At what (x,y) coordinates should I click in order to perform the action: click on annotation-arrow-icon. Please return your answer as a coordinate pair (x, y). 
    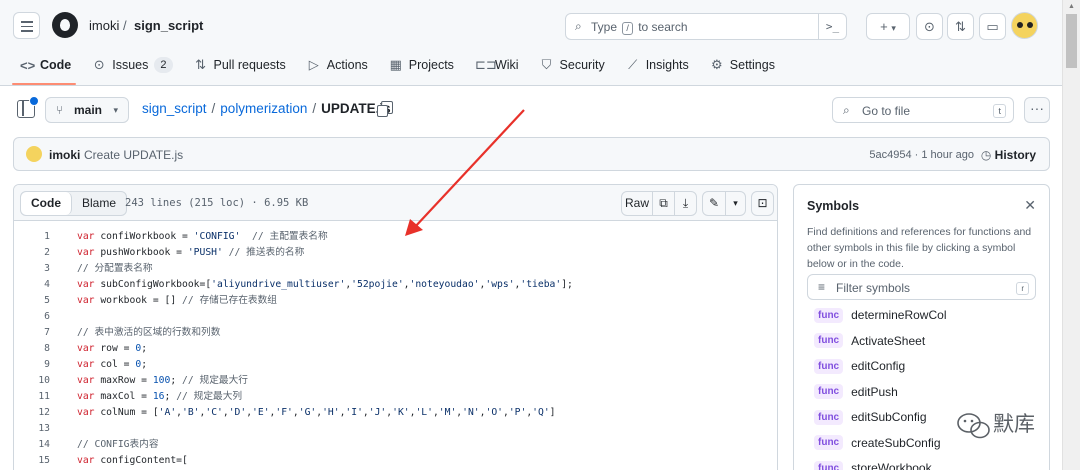
    Looking at the image, I should click on (465, 172).